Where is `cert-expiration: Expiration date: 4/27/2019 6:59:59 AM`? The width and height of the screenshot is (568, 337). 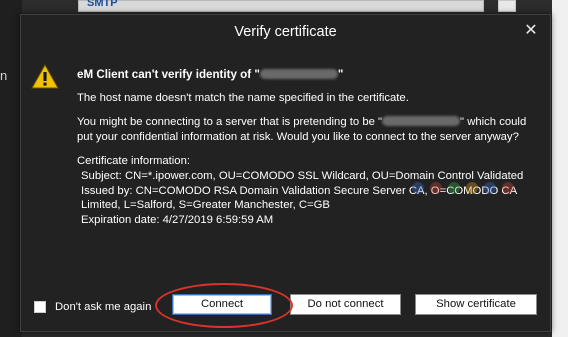
cert-expiration: Expiration date: 4/27/2019 6:59:59 AM is located at coordinates (177, 219).